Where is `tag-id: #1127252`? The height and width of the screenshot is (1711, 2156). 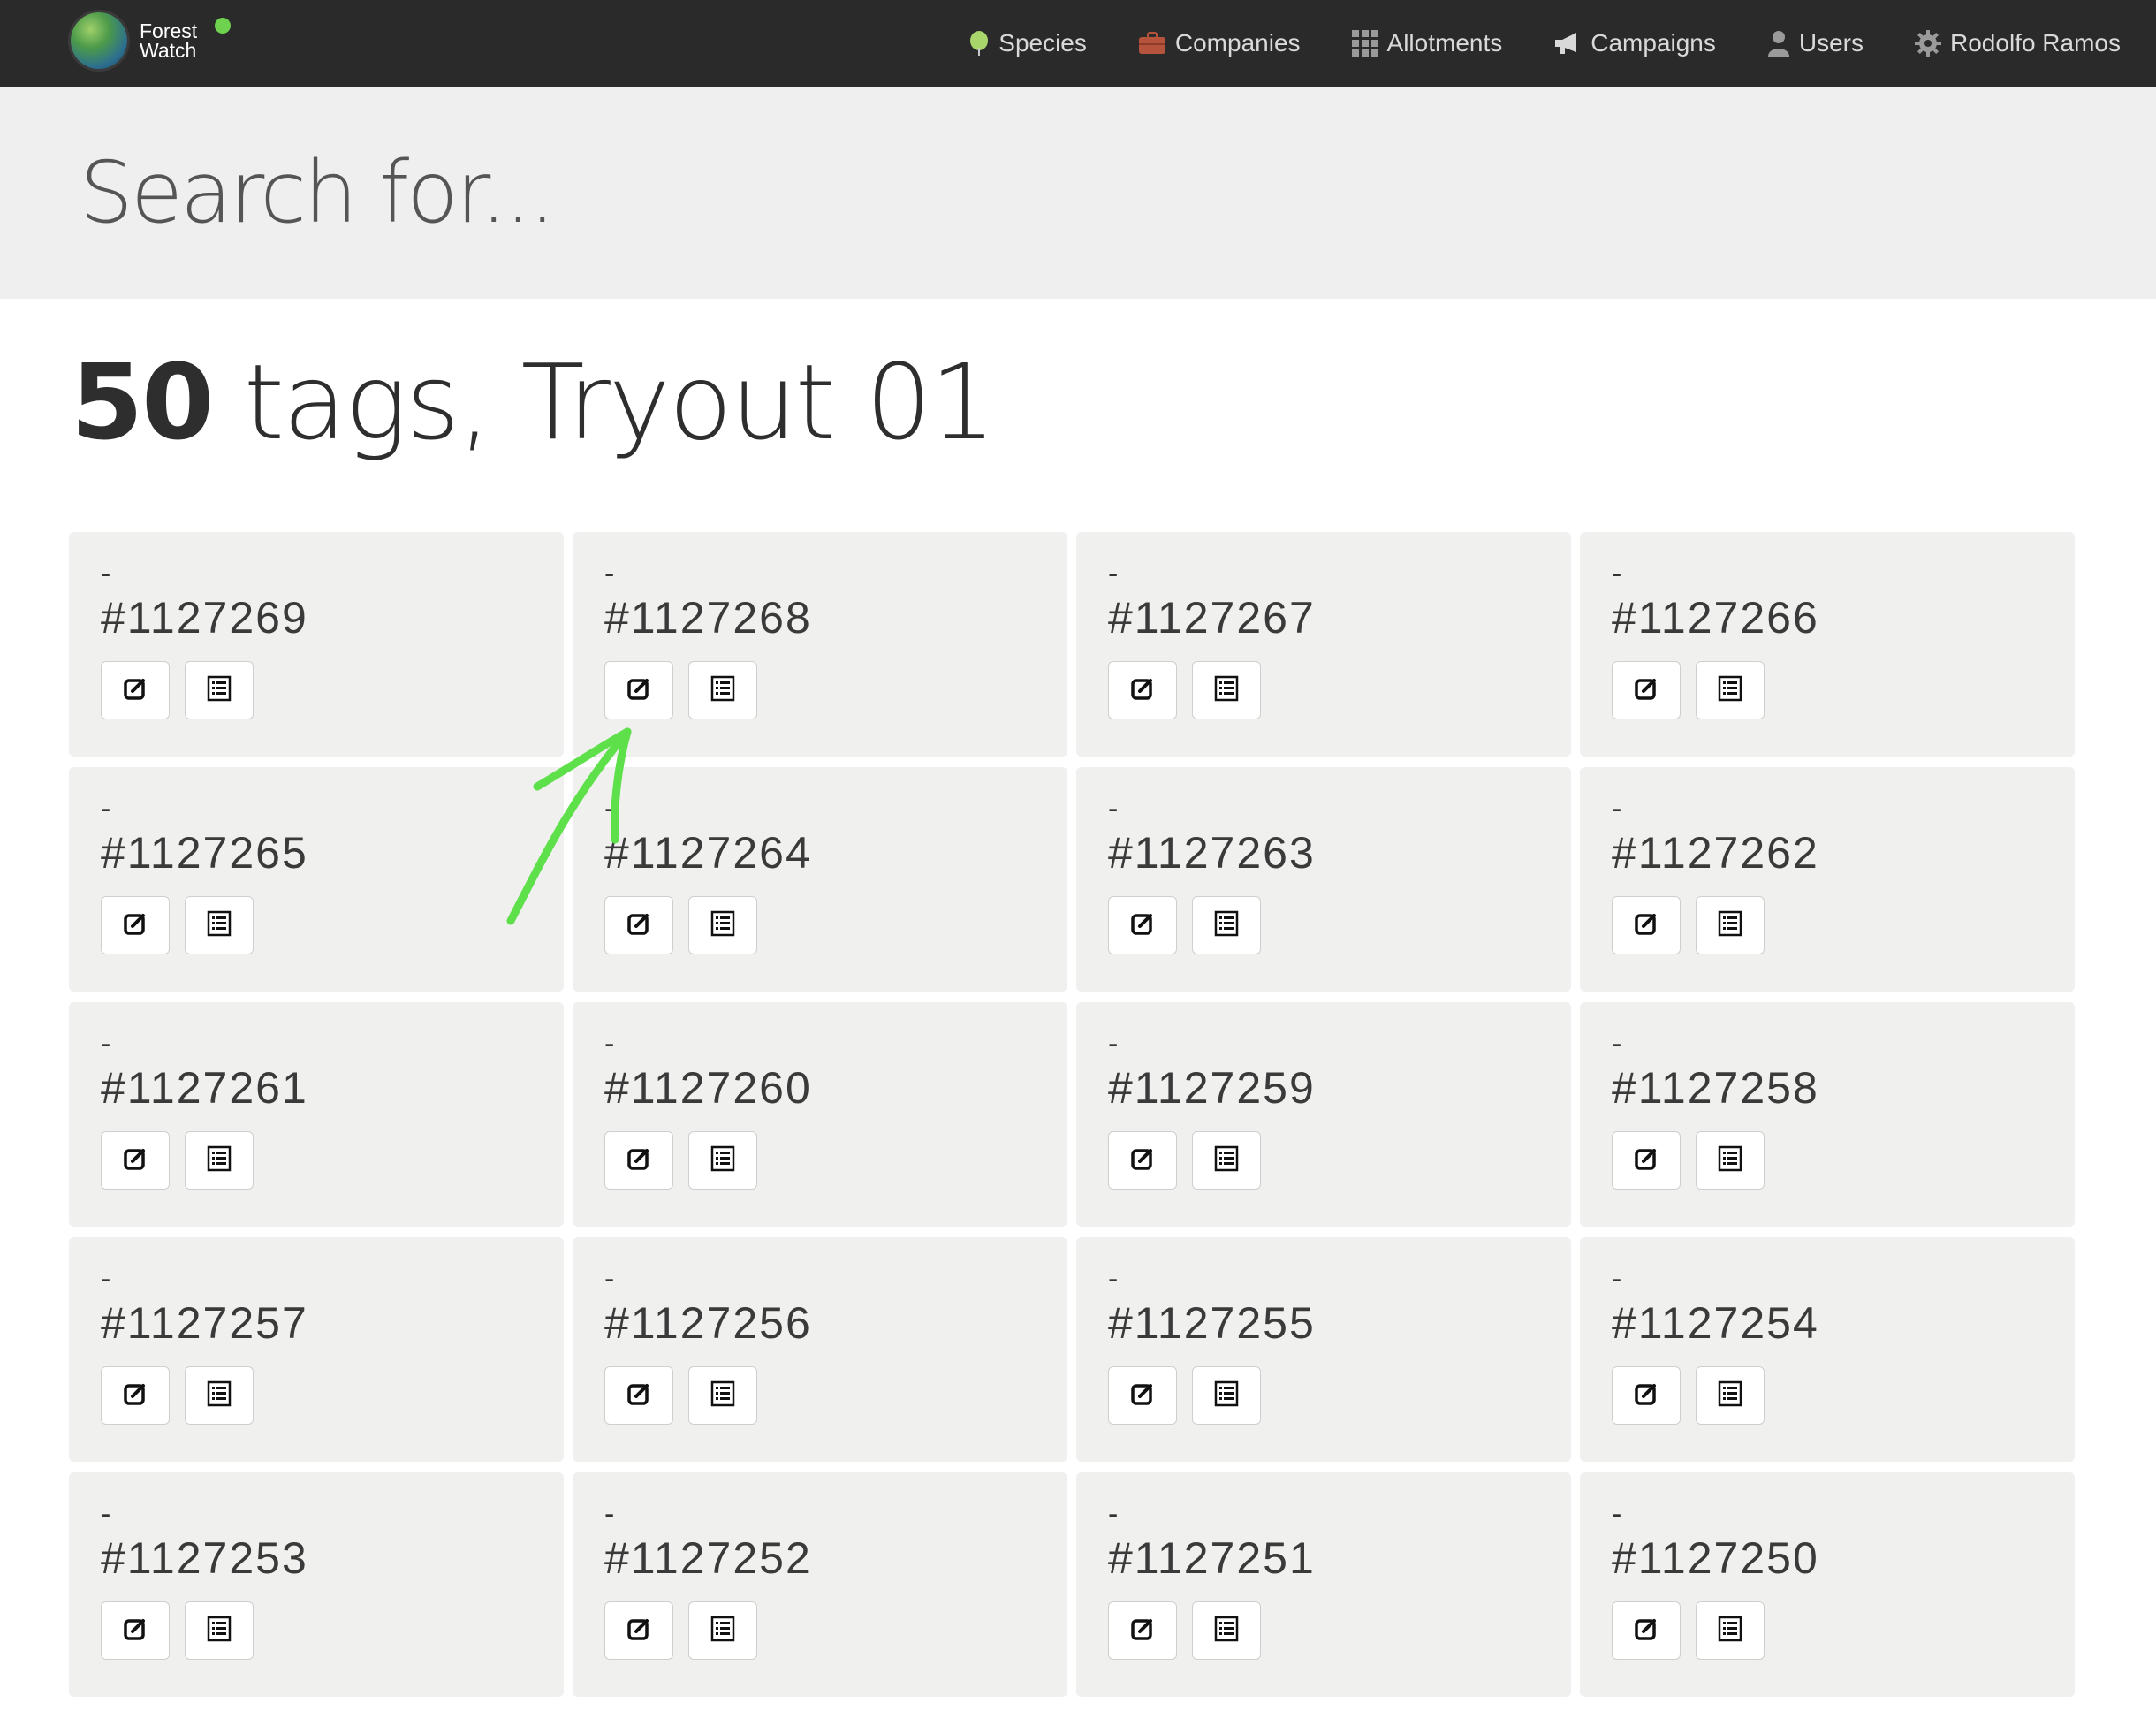
tag-id: #1127252 is located at coordinates (708, 1558).